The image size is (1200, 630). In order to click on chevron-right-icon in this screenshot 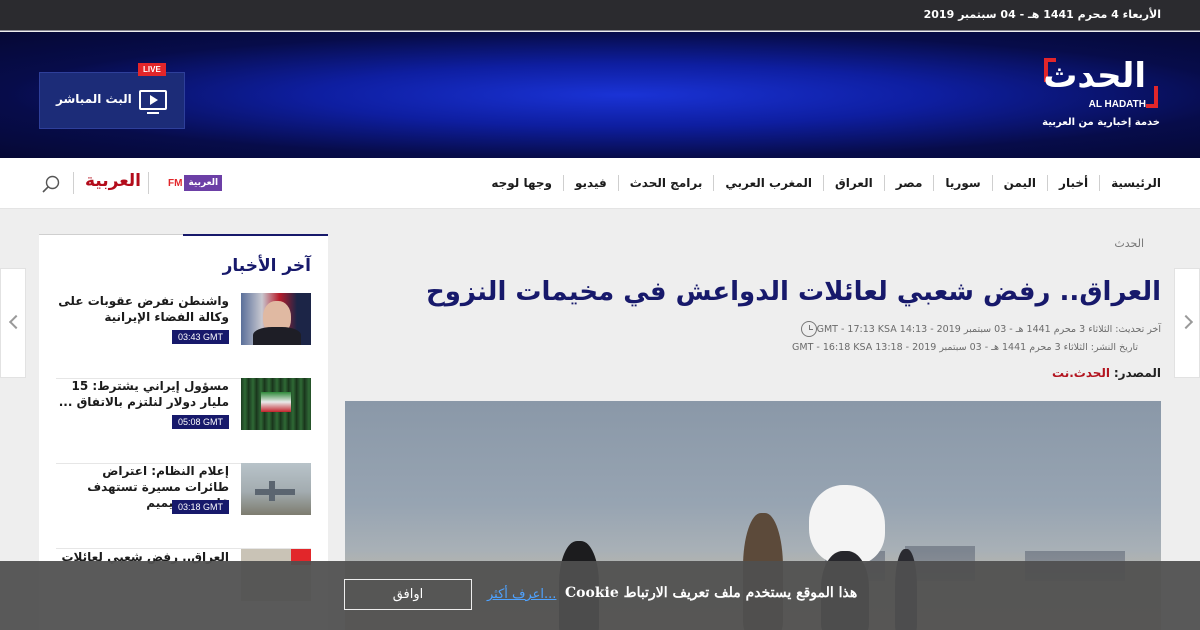, I will do `click(1186, 322)`.